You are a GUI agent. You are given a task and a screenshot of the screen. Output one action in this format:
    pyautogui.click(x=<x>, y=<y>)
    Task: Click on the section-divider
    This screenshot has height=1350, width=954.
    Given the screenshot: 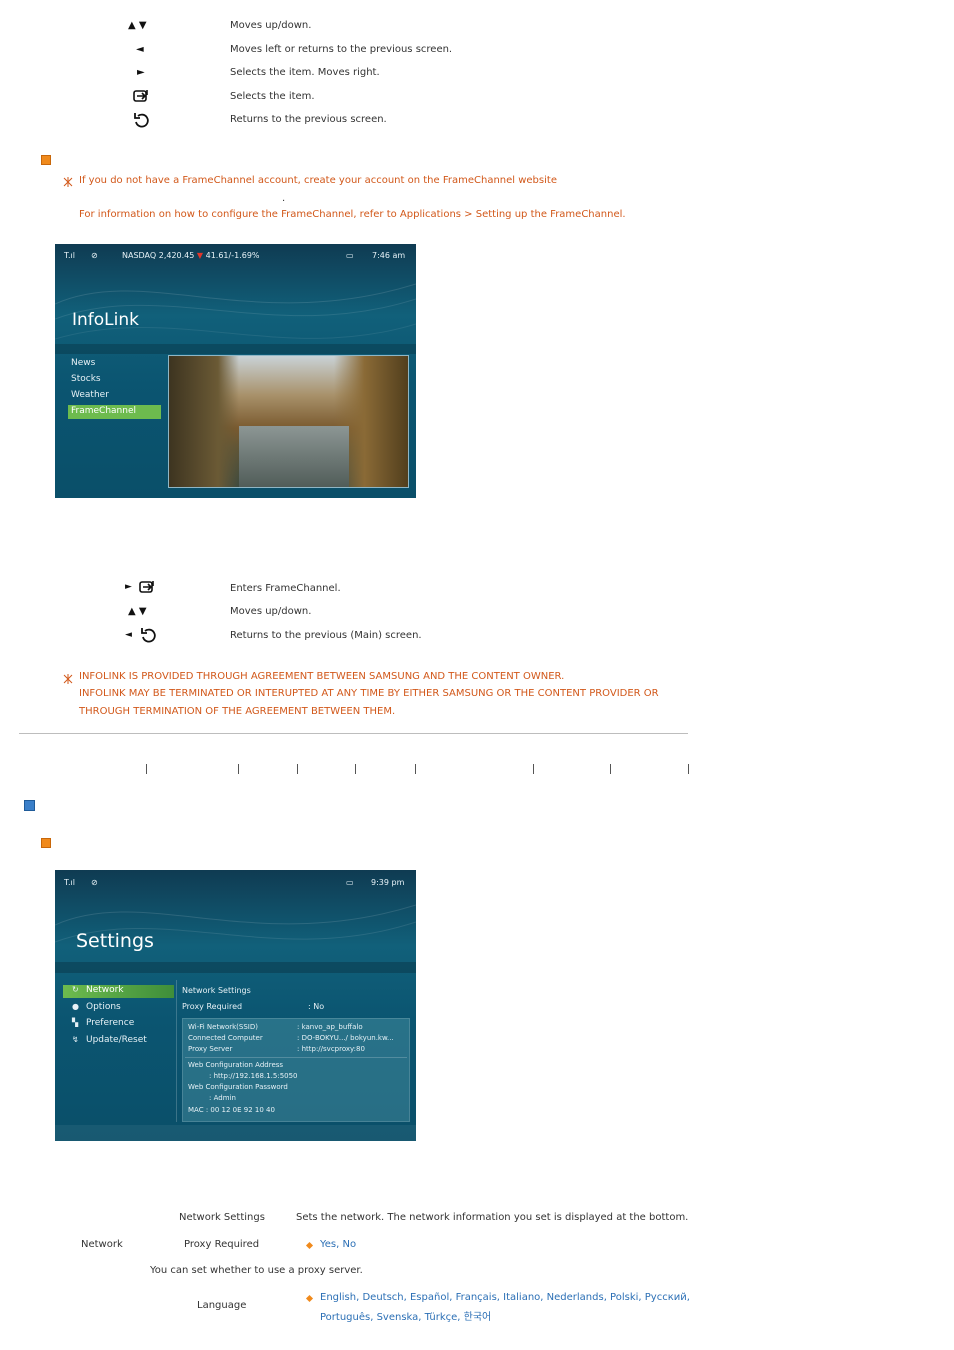 What is the action you would take?
    pyautogui.click(x=353, y=733)
    